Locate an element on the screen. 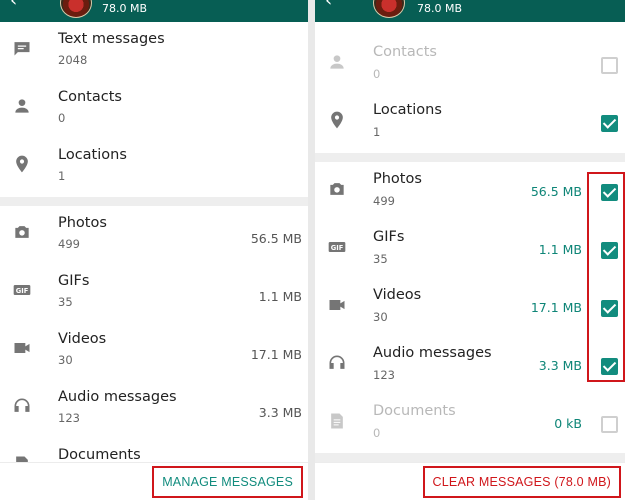 This screenshot has width=625, height=500. bottom-action-bar: CLEAR MESSAGES (78.0 MB) is located at coordinates (470, 481).